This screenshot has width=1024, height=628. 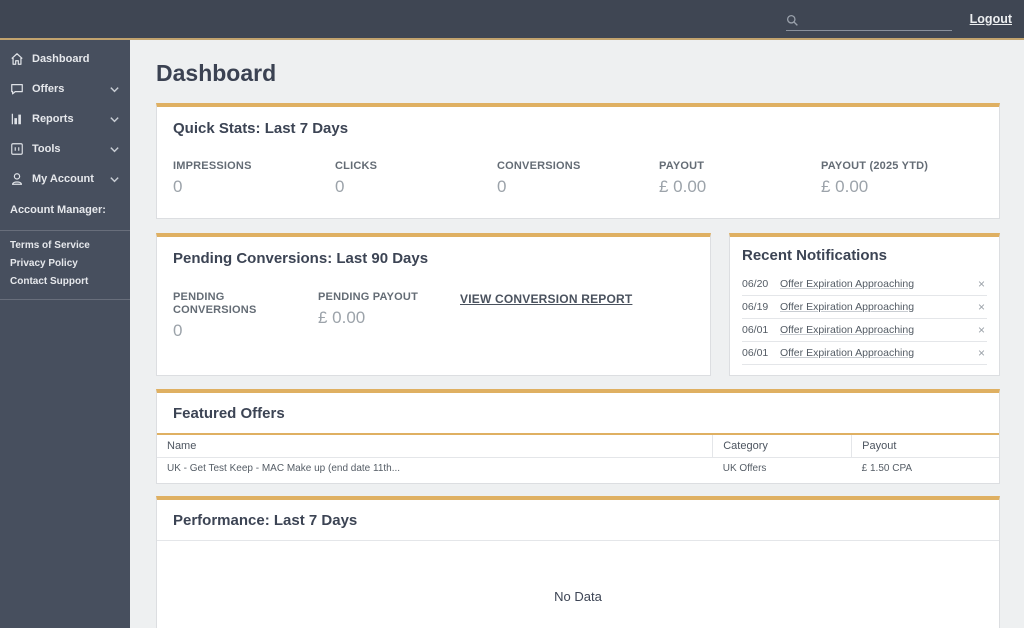 I want to click on search-box, so click(x=868, y=22).